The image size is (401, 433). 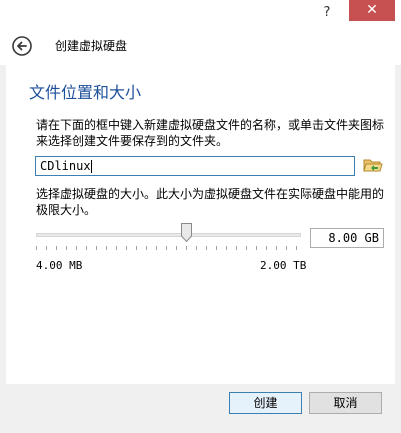 What do you see at coordinates (168, 235) in the screenshot?
I see `size-slider-track` at bounding box center [168, 235].